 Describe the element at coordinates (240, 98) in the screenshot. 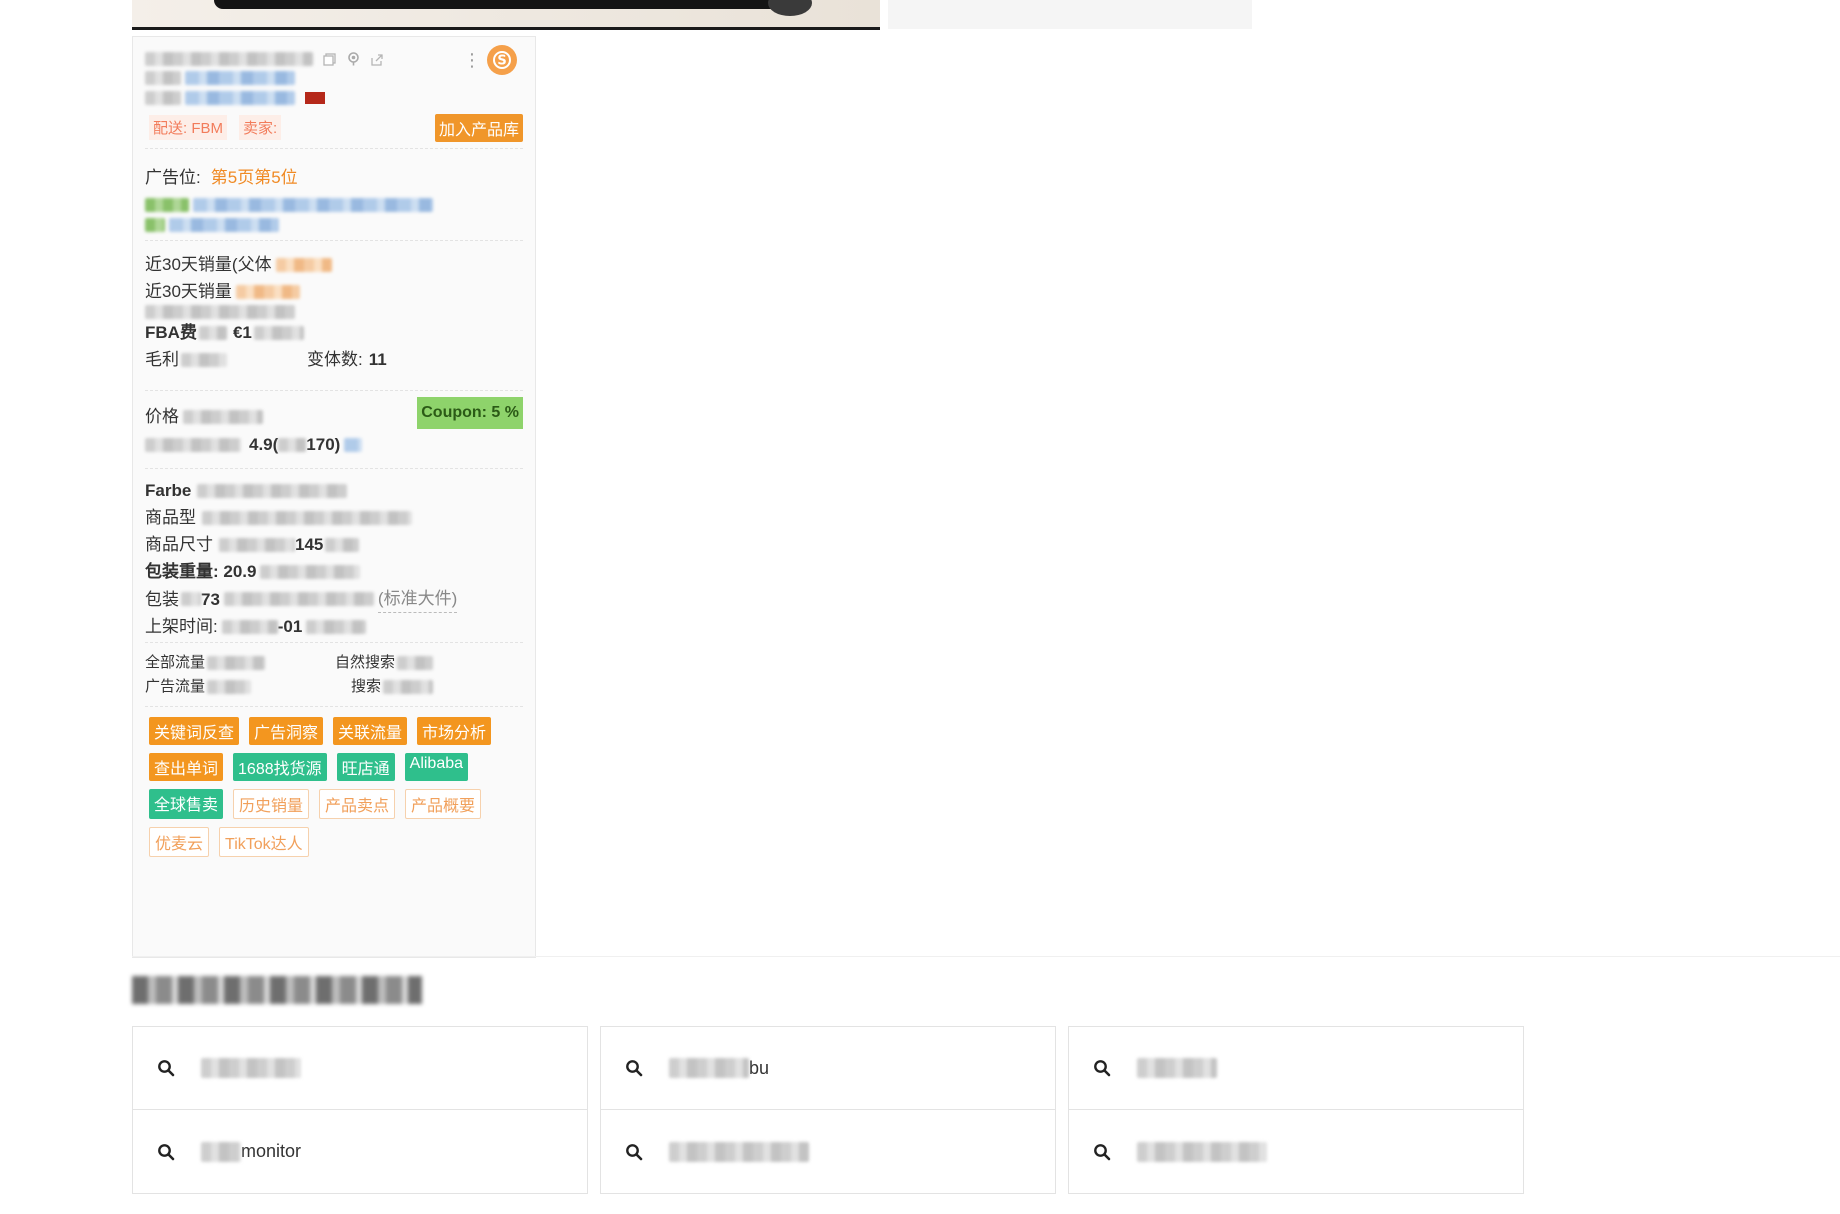

I see `asin-link-redacted` at that location.